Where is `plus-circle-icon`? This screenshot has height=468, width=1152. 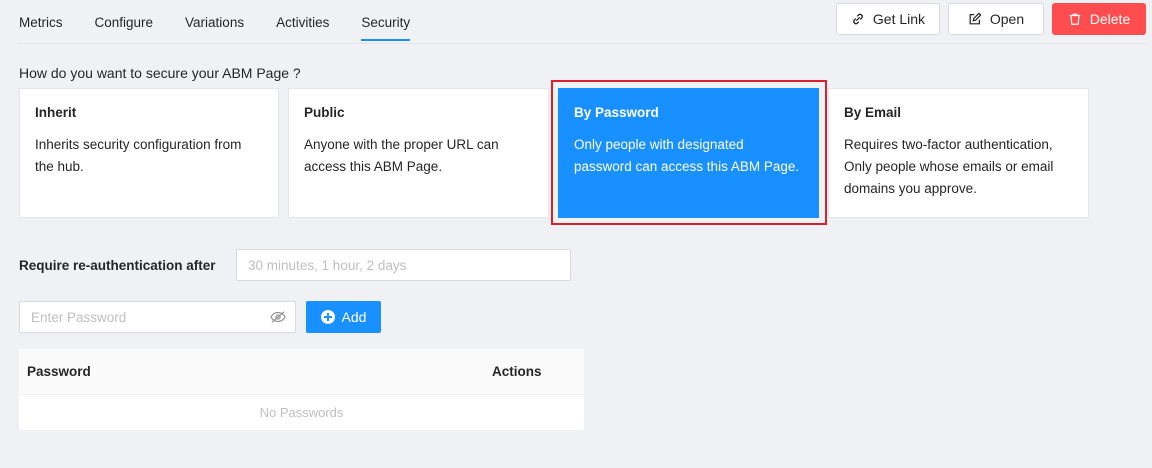 plus-circle-icon is located at coordinates (327, 317).